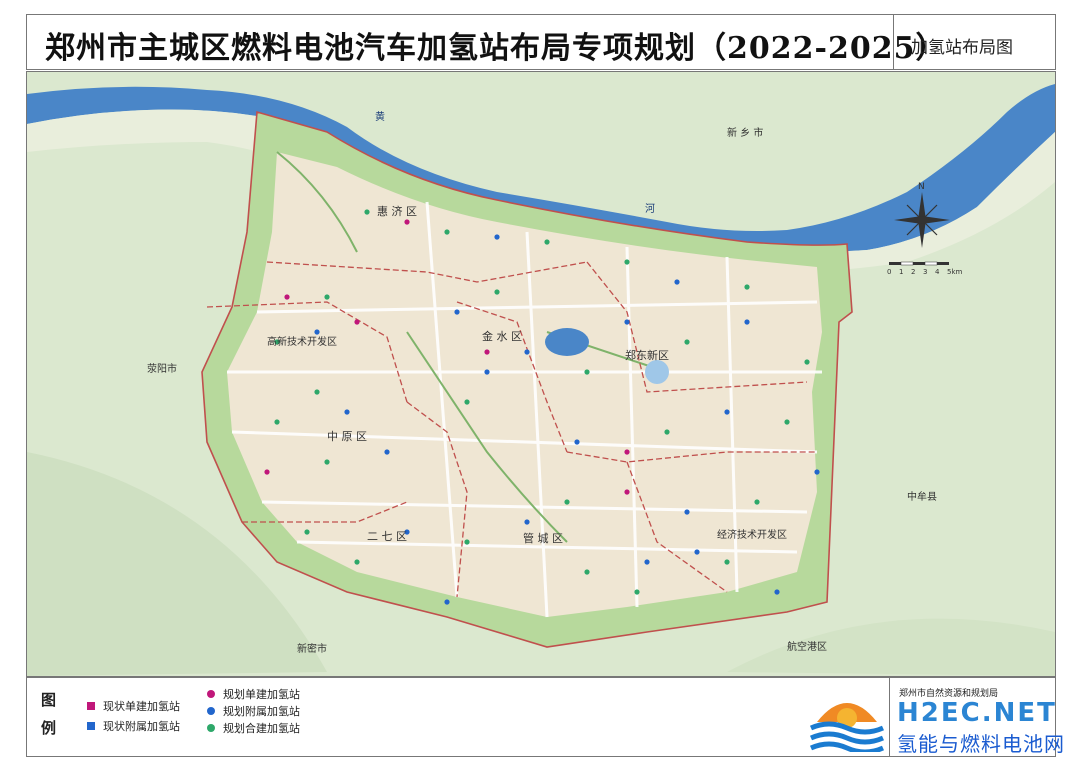 The image size is (1080, 764). What do you see at coordinates (543, 538) in the screenshot?
I see `label-guancheng: 管 城 区` at bounding box center [543, 538].